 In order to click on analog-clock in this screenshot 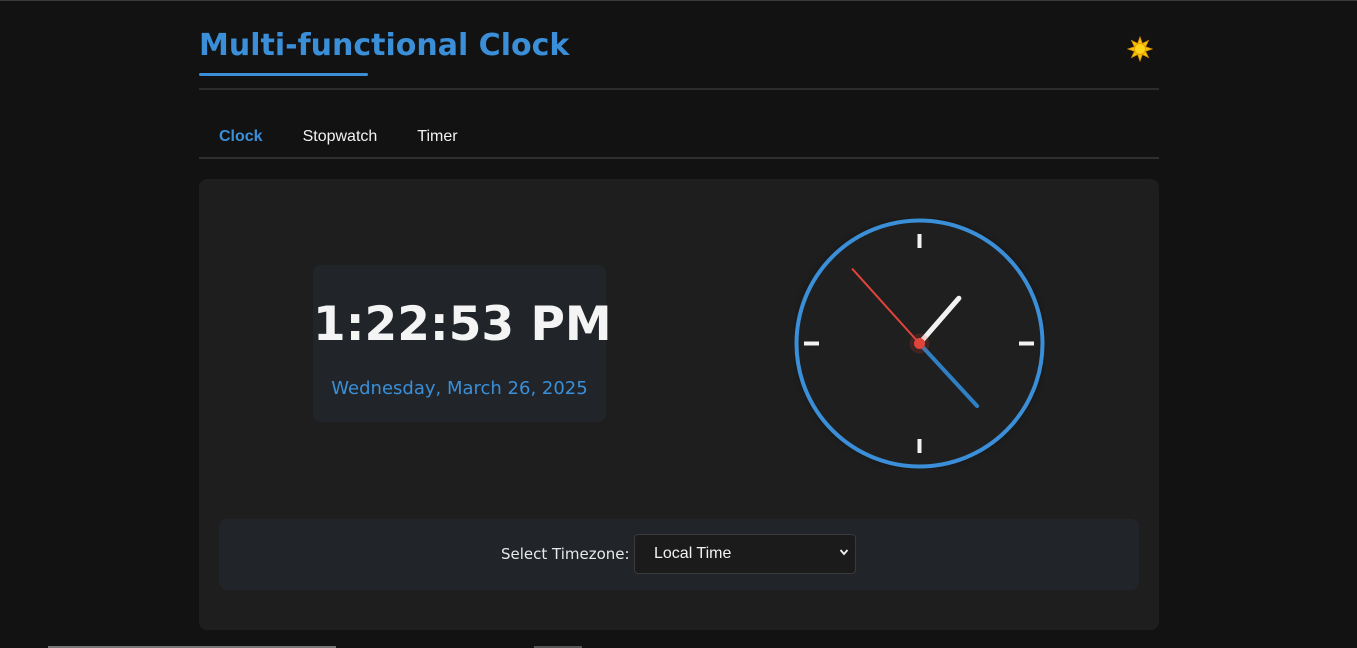, I will do `click(919, 343)`.